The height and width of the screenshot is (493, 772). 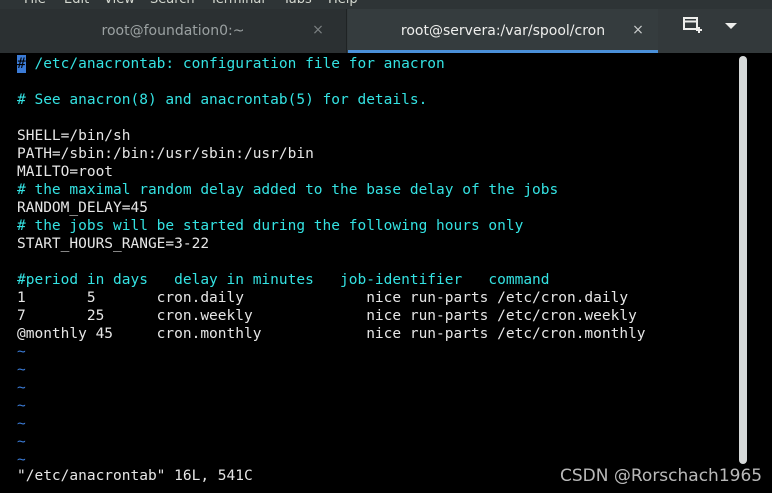 I want to click on menu-terminal: Terminal, so click(x=237, y=4).